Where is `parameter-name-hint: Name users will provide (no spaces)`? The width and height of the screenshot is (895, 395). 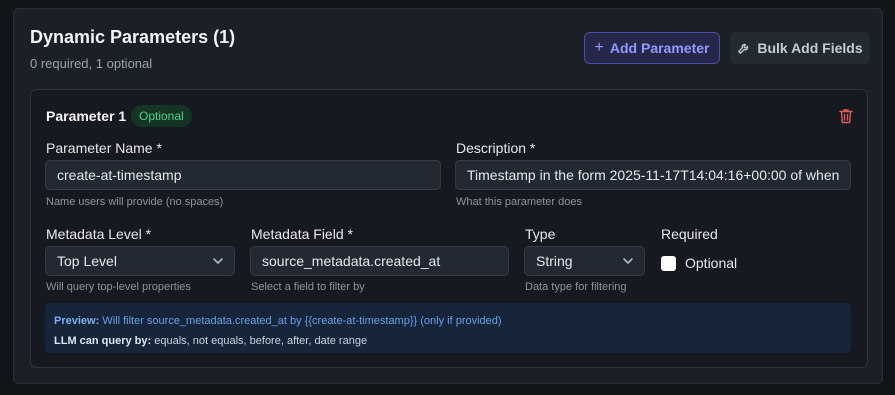
parameter-name-hint: Name users will provide (no spaces) is located at coordinates (135, 202).